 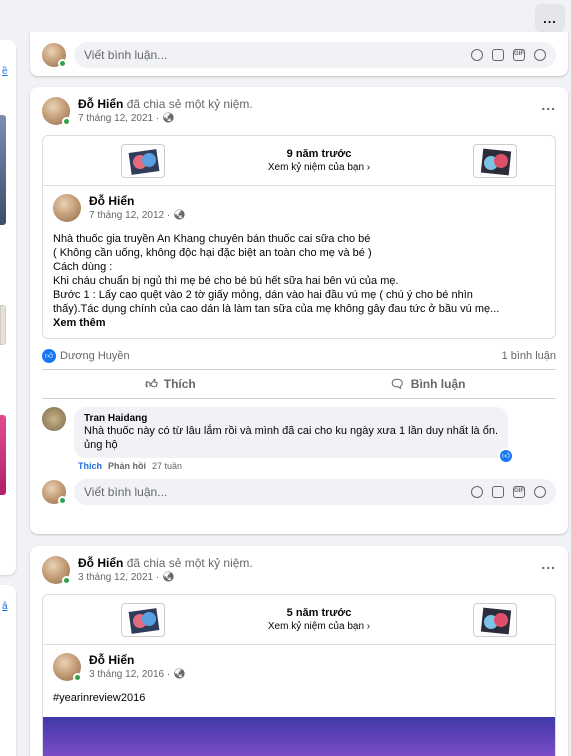 I want to click on comment-like-badge-icon: 👍︎, so click(x=506, y=456).